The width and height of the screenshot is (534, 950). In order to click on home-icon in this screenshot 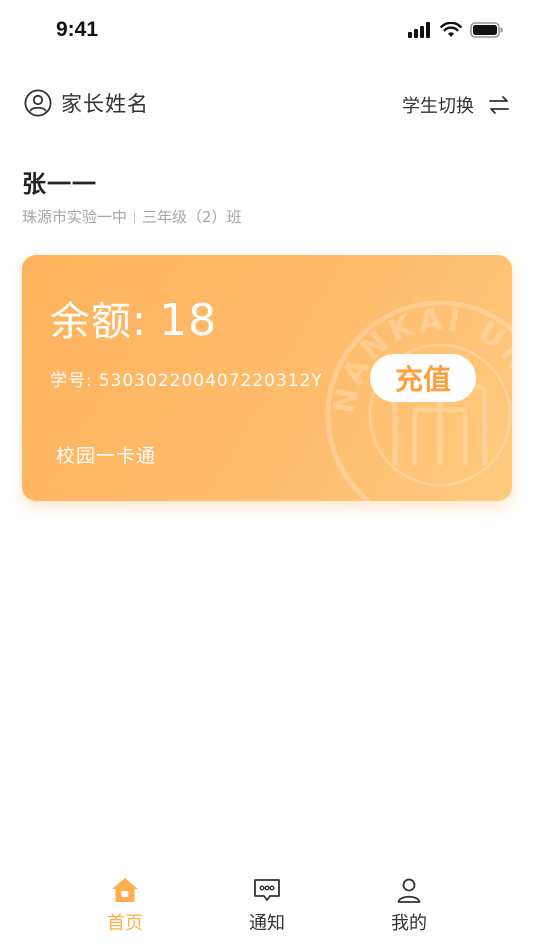, I will do `click(125, 890)`.